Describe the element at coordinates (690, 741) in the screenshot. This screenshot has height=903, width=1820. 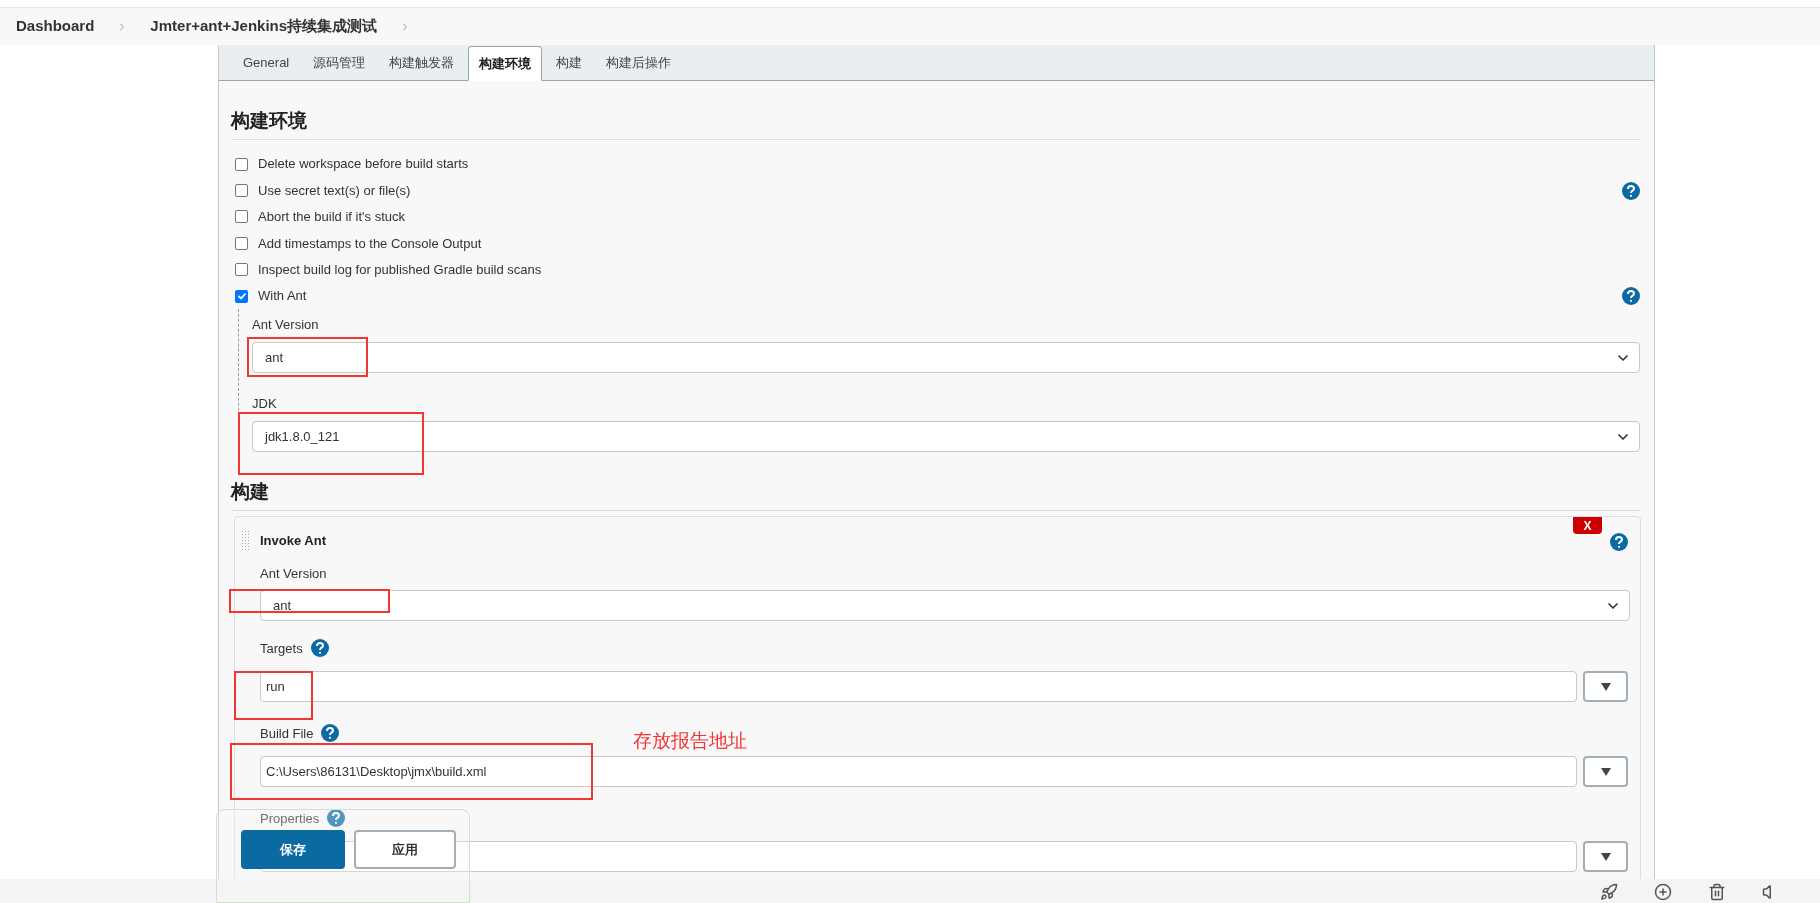
I see `annotation-note: 存放报告地址` at that location.